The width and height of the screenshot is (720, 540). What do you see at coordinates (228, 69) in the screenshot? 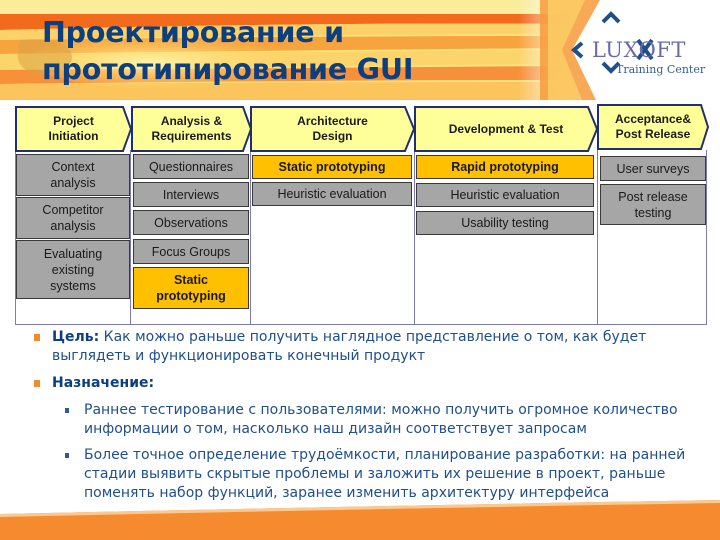
I see `title-line-2: прототипирование GUI` at bounding box center [228, 69].